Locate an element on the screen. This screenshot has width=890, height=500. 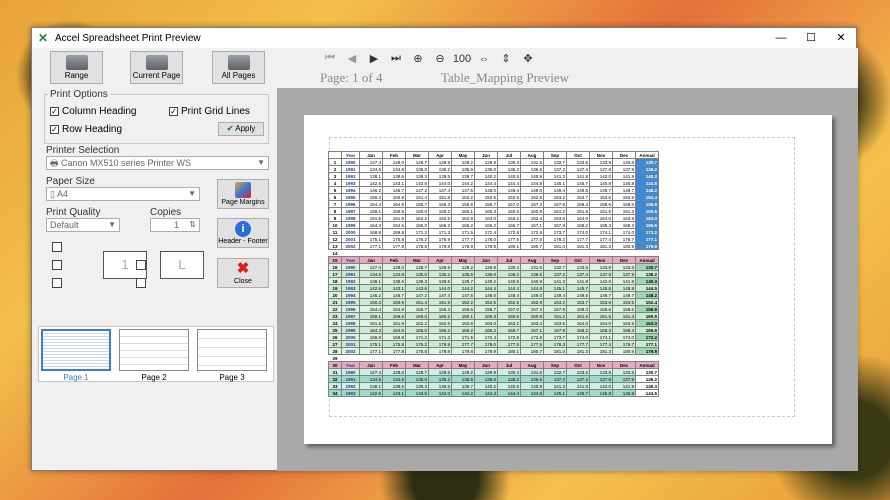
print-all-pages-button: All Pages is located at coordinates (238, 67).